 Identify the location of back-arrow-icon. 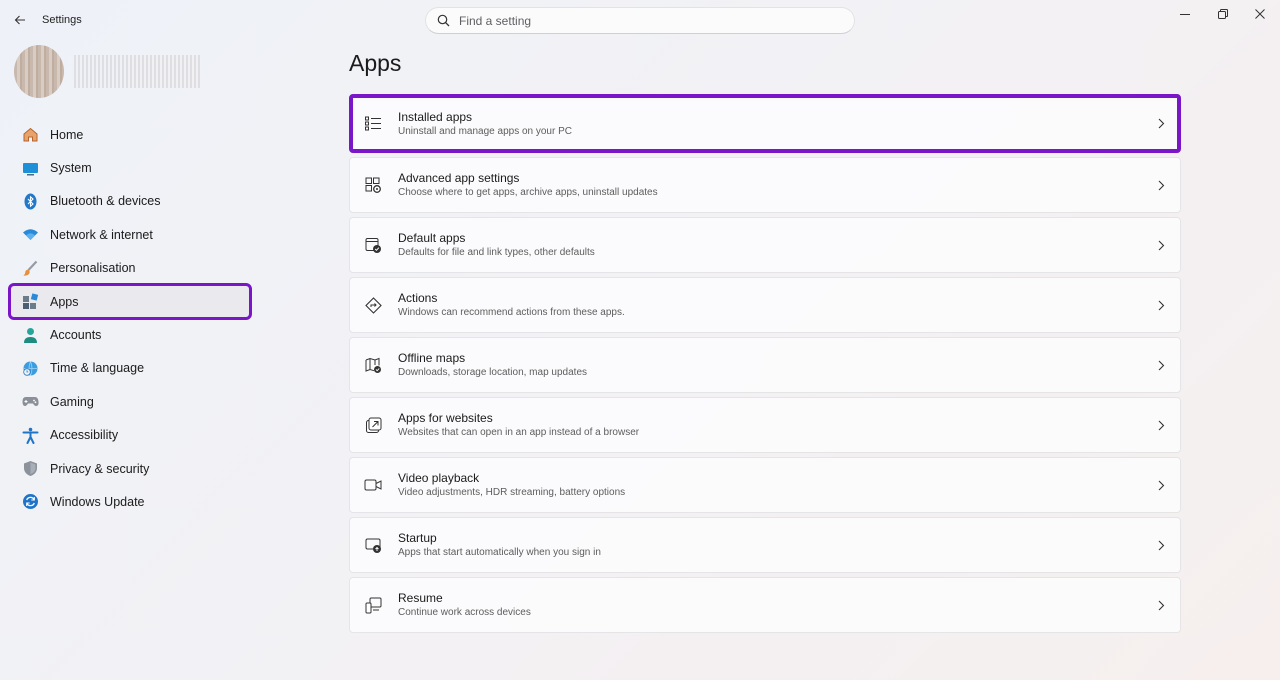
(19, 20).